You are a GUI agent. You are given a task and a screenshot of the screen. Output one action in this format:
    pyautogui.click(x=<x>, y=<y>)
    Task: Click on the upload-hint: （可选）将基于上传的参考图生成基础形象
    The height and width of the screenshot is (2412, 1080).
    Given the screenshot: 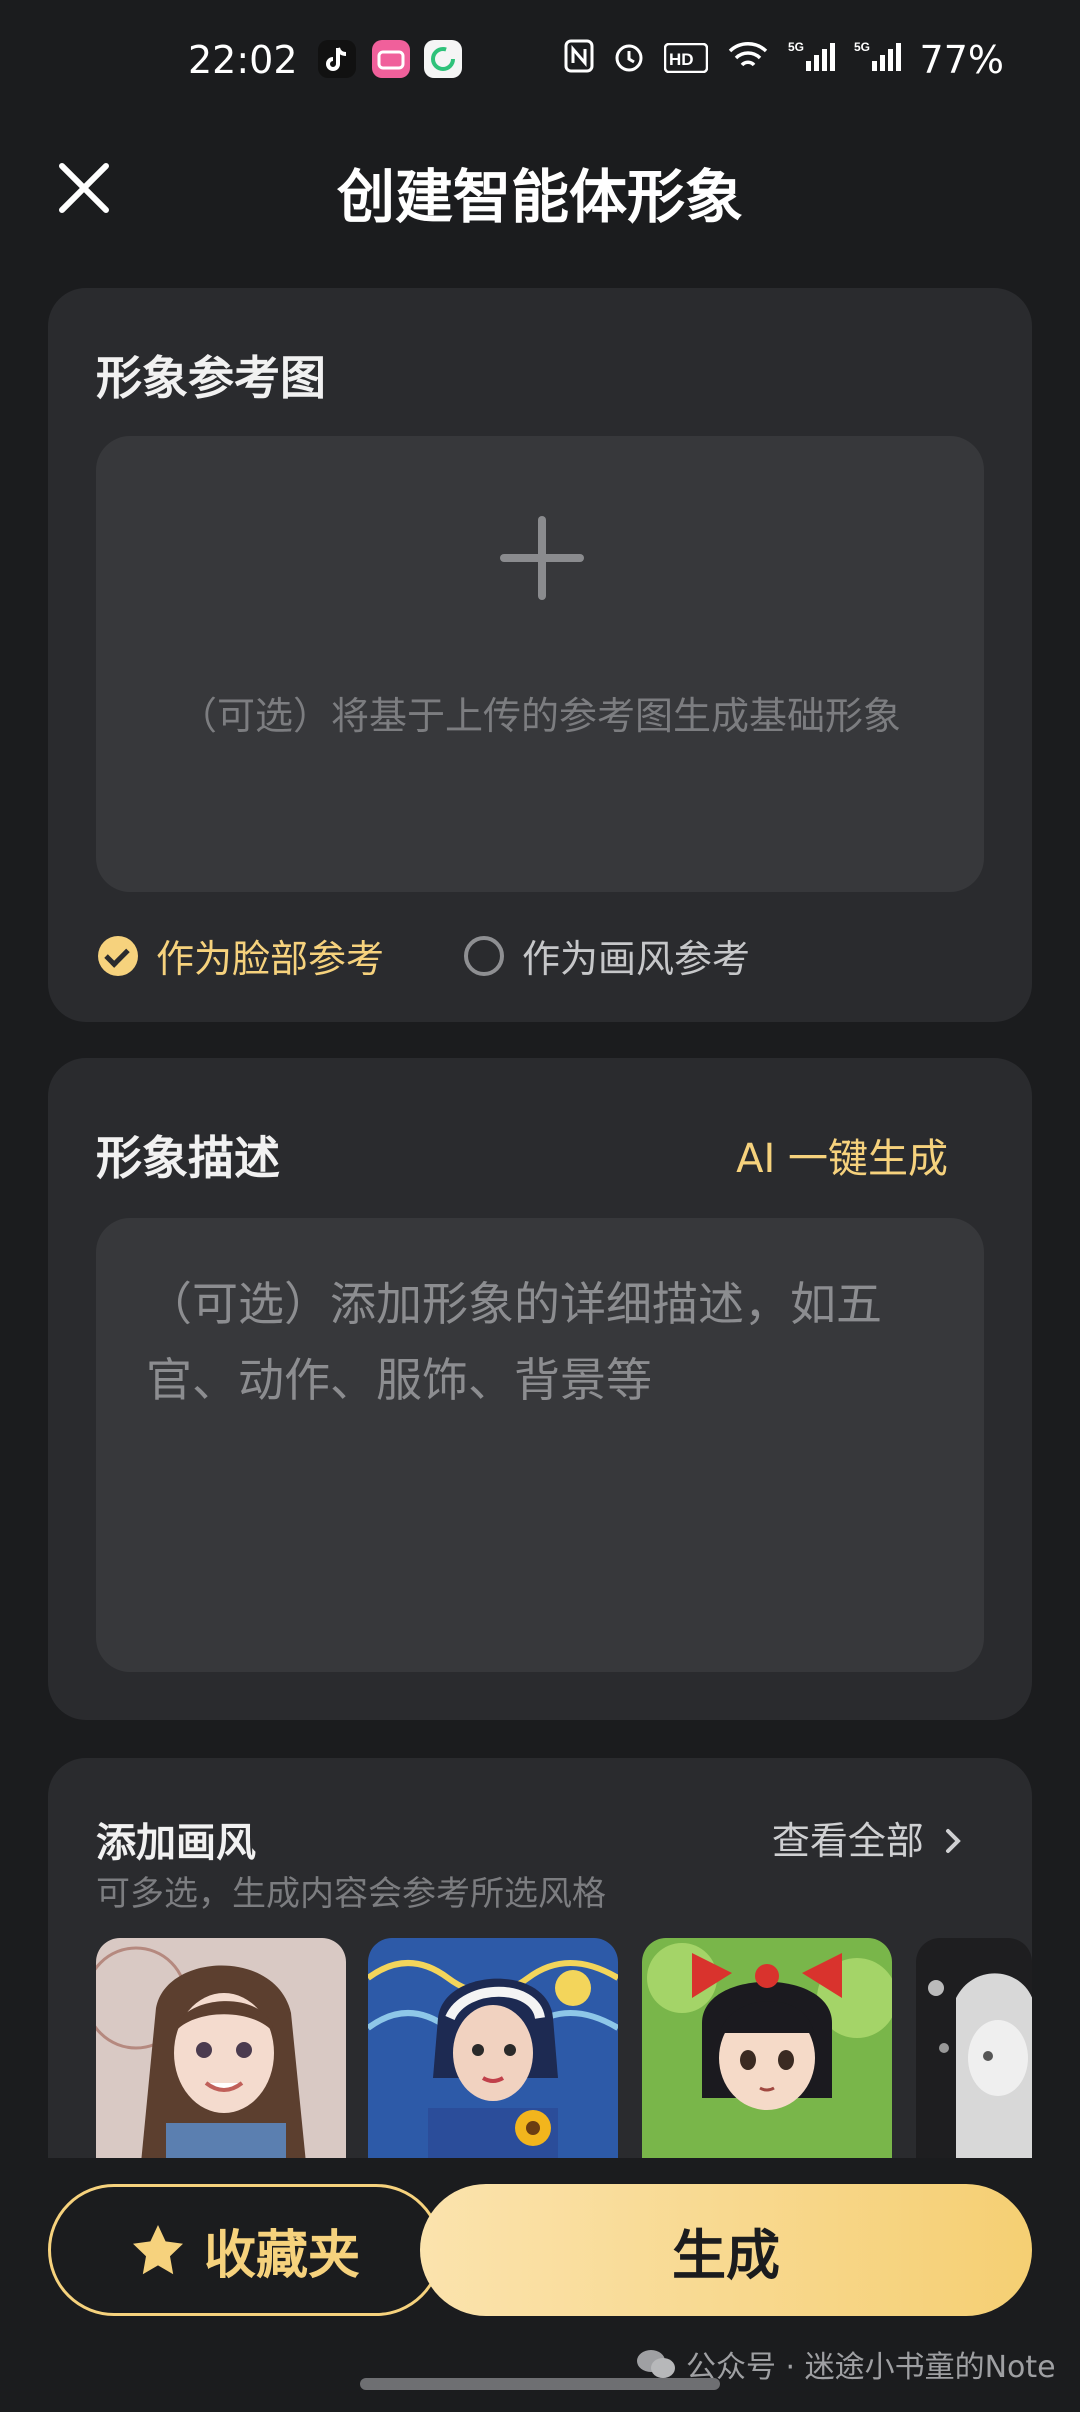 What is the action you would take?
    pyautogui.click(x=539, y=716)
    